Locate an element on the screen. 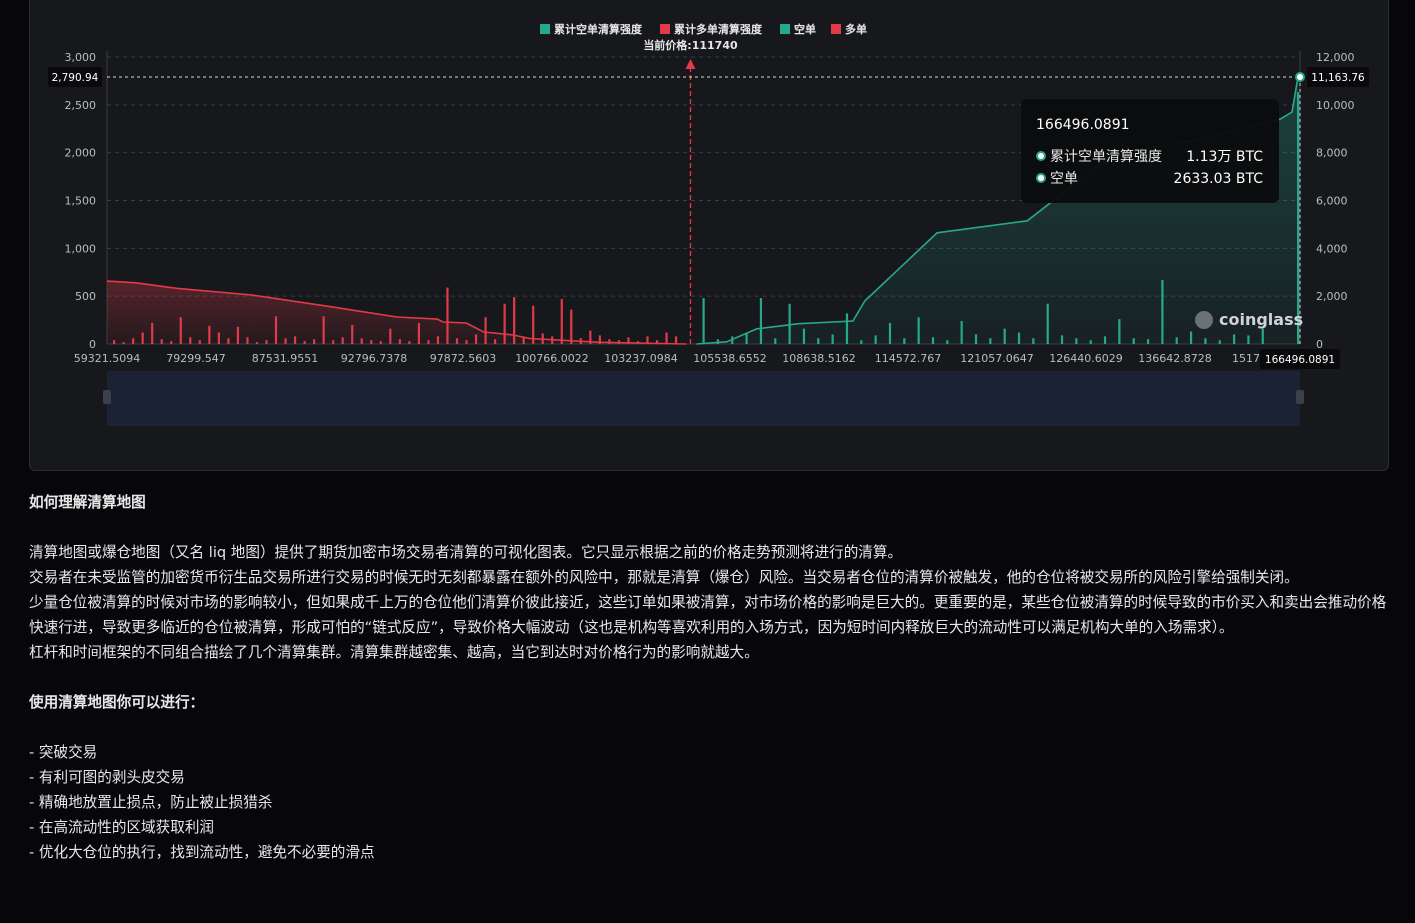 The height and width of the screenshot is (923, 1415). range-slider-right-handle is located at coordinates (1300, 397).